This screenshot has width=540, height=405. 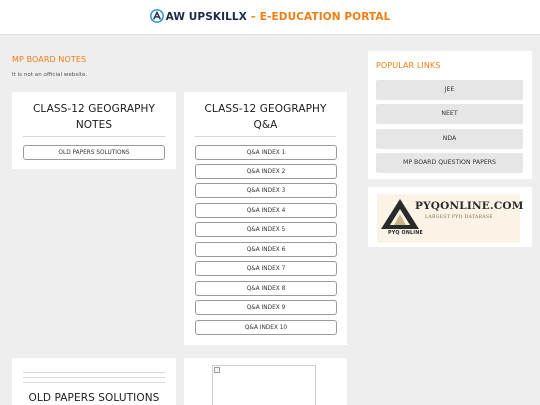 I want to click on link-jee: JEE, so click(x=449, y=90).